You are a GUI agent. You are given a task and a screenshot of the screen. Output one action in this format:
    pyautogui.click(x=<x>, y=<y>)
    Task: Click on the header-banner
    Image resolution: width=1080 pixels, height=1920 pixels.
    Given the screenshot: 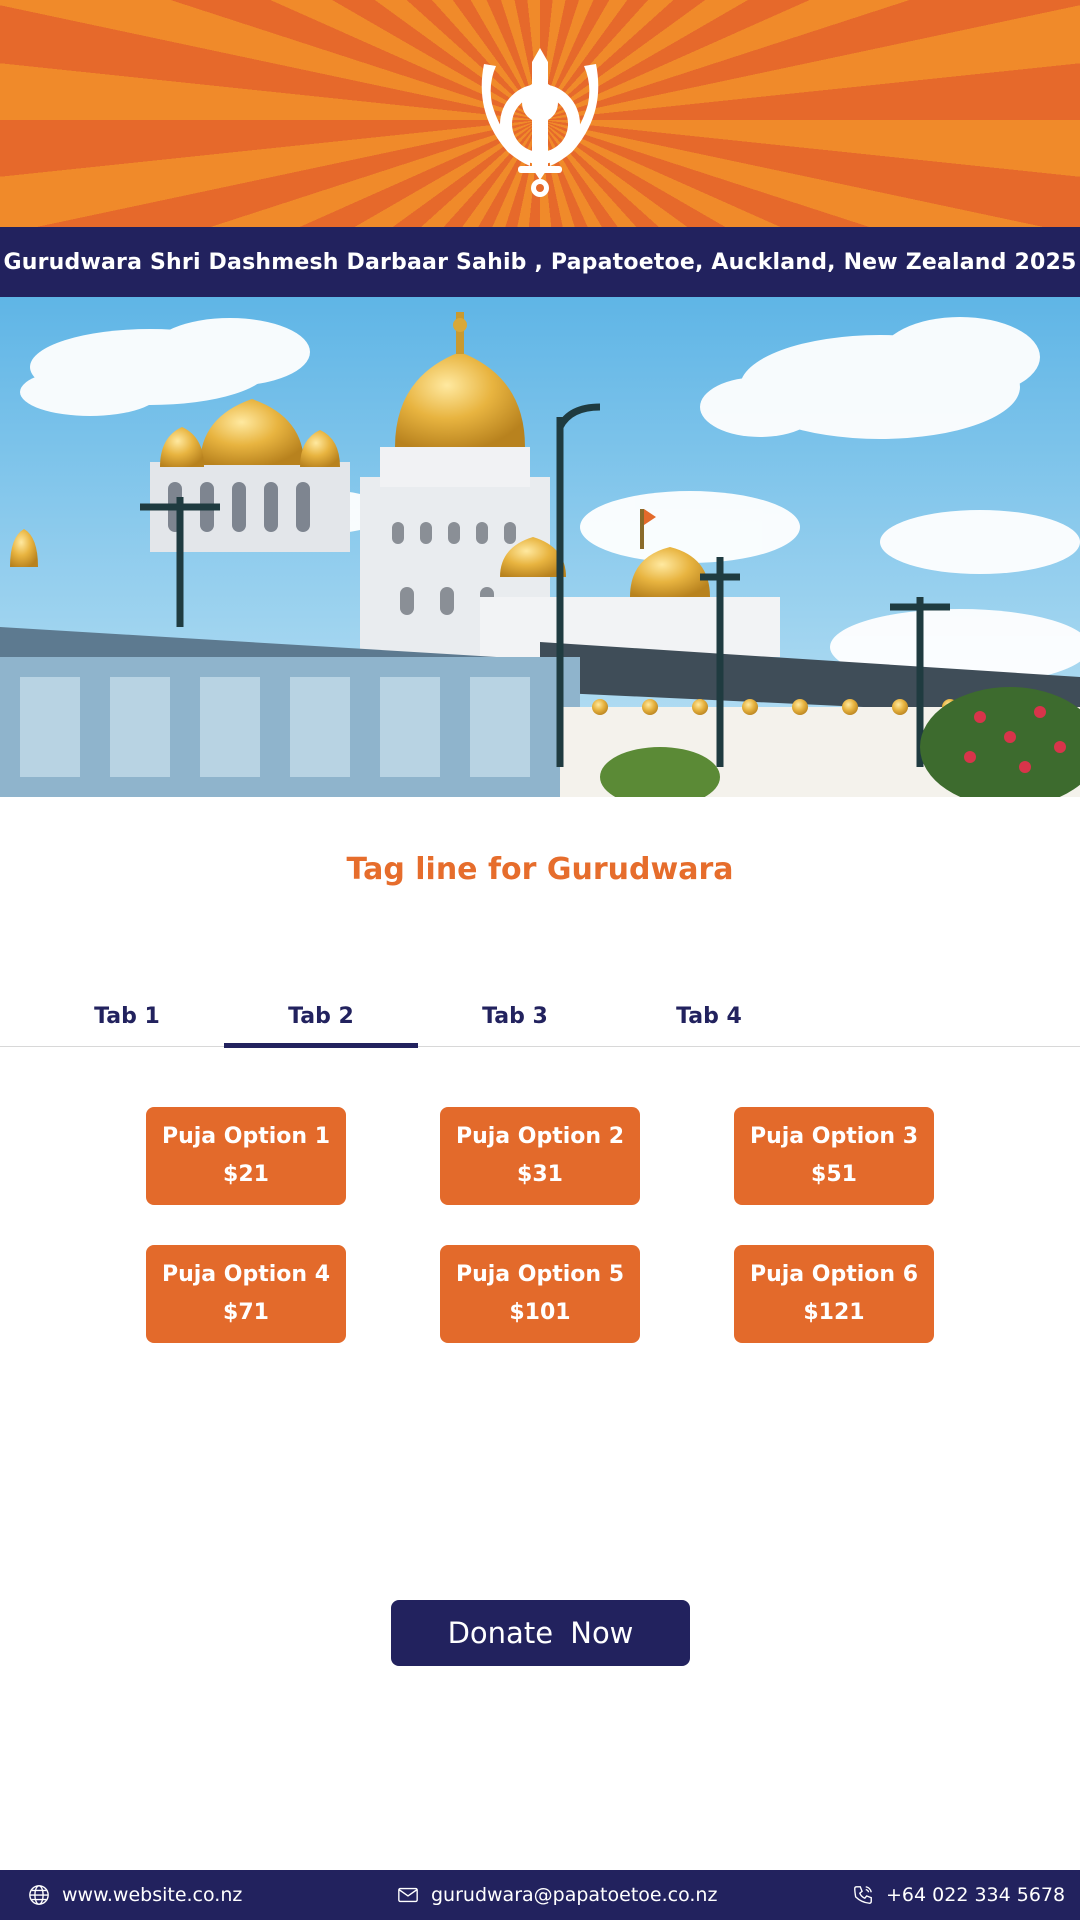 What is the action you would take?
    pyautogui.click(x=540, y=113)
    